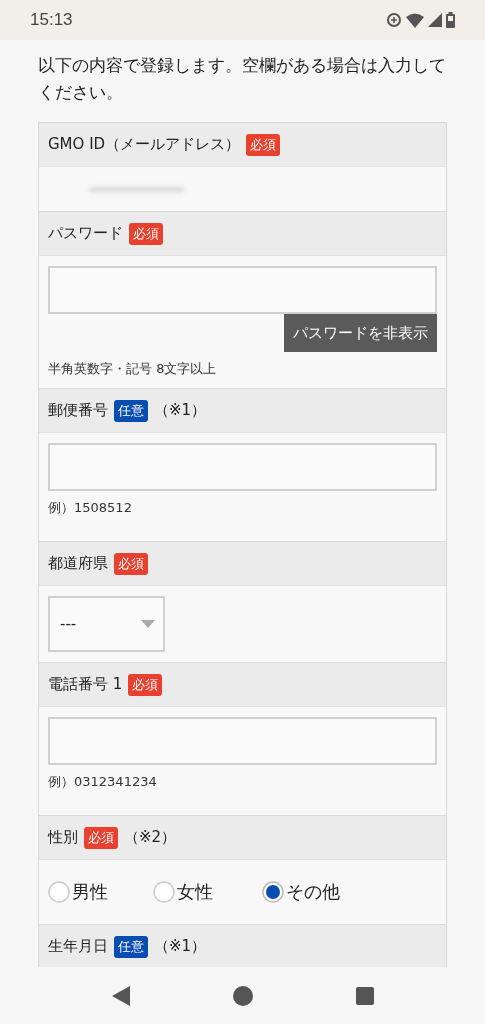 This screenshot has width=485, height=1024. Describe the element at coordinates (132, 369) in the screenshot. I see `hint-text: 半角英数字・記号 8文字以上` at that location.